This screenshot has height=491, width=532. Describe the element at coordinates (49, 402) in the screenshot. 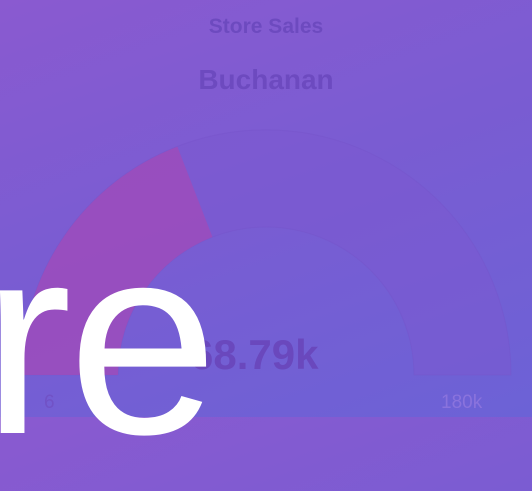

I see `gauge-min-label: 6` at that location.